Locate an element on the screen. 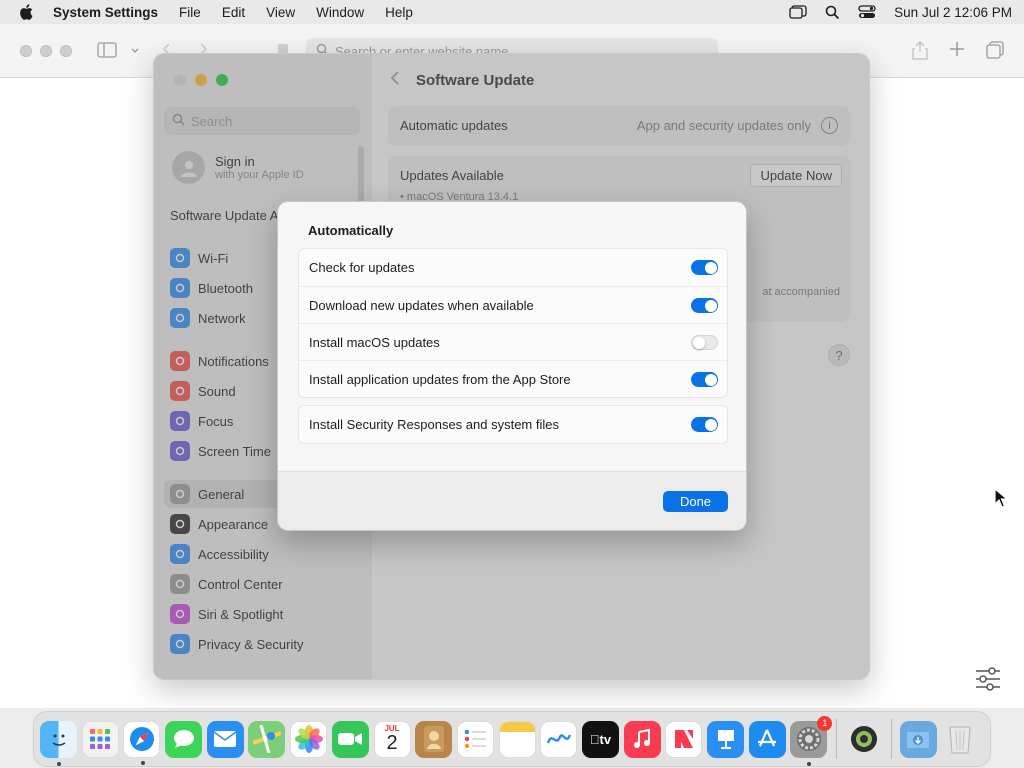 Image resolution: width=1024 pixels, height=768 pixels. dialog-title: Automatically is located at coordinates (351, 230).